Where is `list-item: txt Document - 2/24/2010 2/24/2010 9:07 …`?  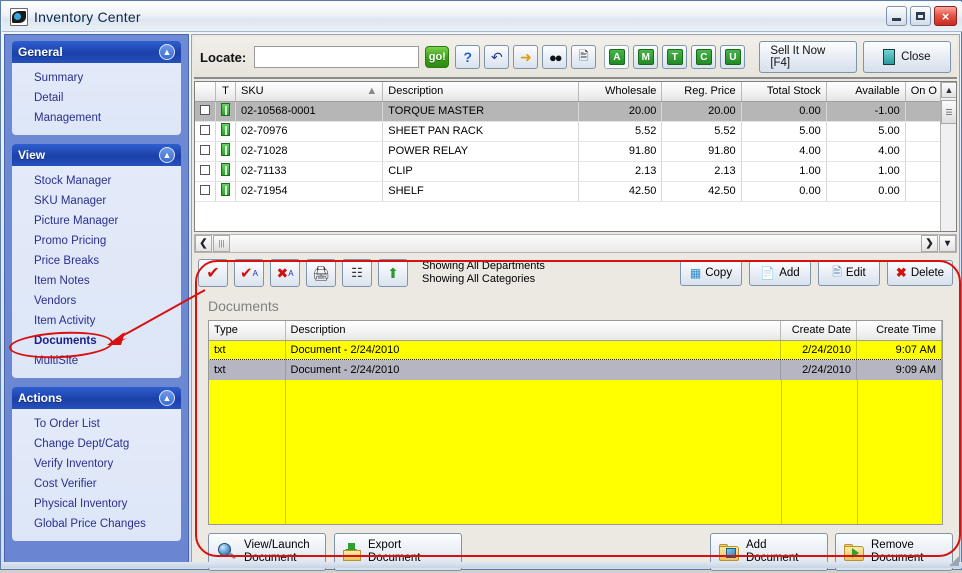
list-item: txt Document - 2/24/2010 2/24/2010 9:07 … is located at coordinates (575, 350).